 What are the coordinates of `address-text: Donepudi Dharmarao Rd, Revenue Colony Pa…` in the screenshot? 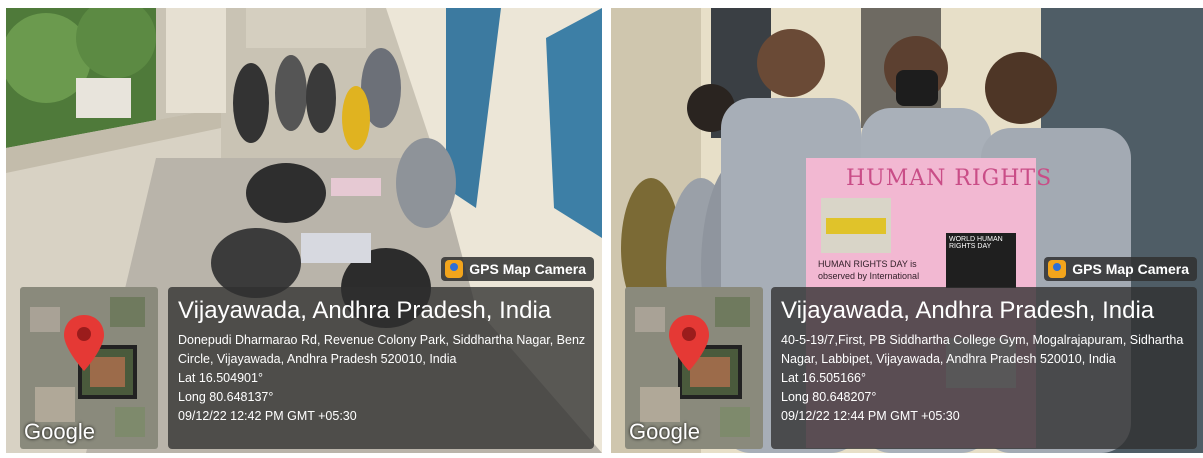 It's located at (382, 349).